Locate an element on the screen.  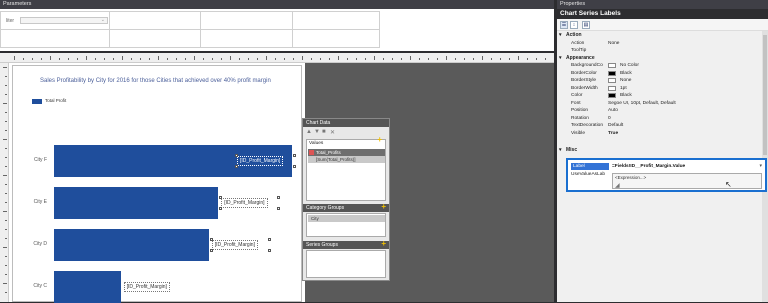
property-row: BackgroundCo No Color is located at coordinates (659, 65).